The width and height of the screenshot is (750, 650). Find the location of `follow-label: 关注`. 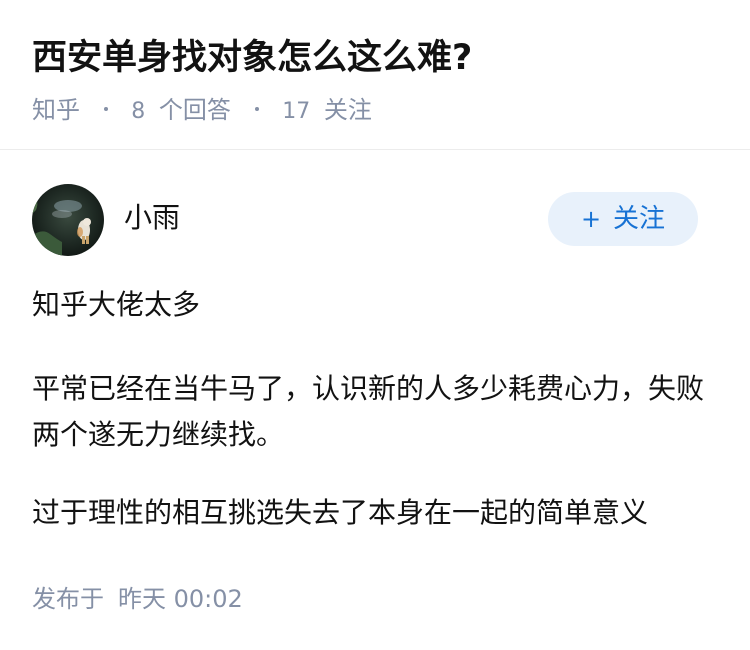

follow-label: 关注 is located at coordinates (639, 219).